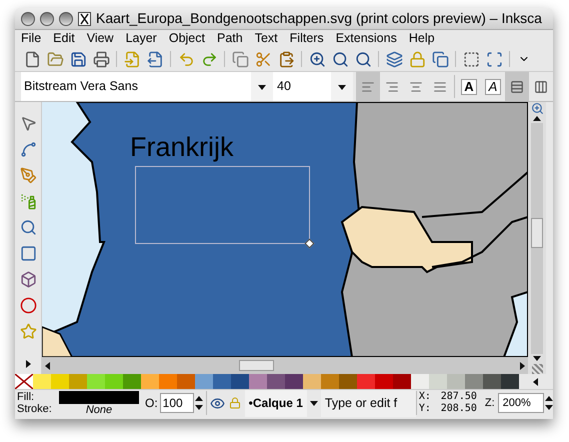 The height and width of the screenshot is (442, 569). I want to click on fill-label: Fill:, so click(26, 397).